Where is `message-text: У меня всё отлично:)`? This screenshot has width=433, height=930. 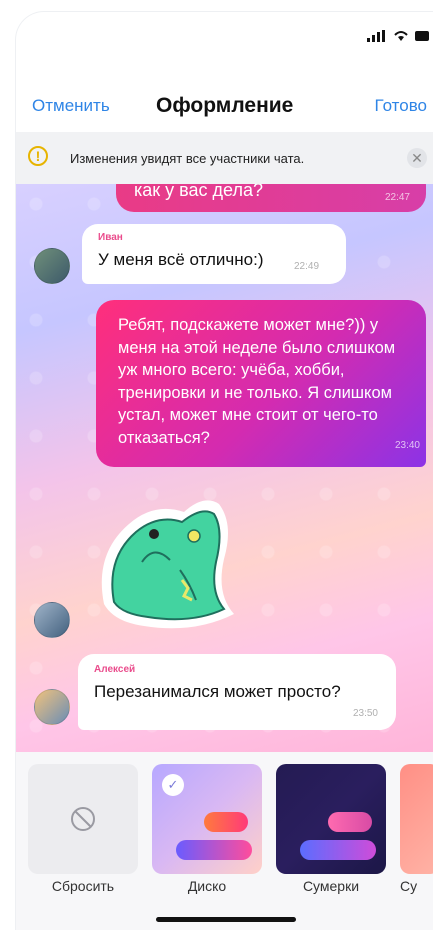
message-text: У меня всё отлично:) is located at coordinates (181, 259).